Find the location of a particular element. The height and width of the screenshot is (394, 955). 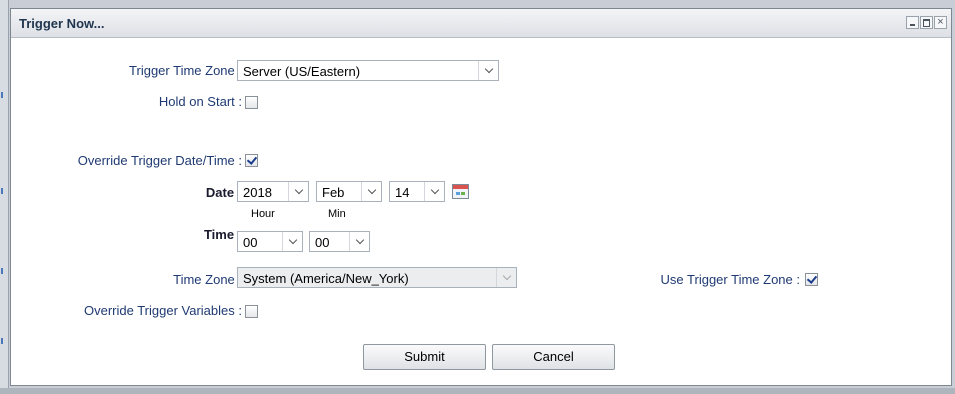

date-month-select: Feb is located at coordinates (349, 191).